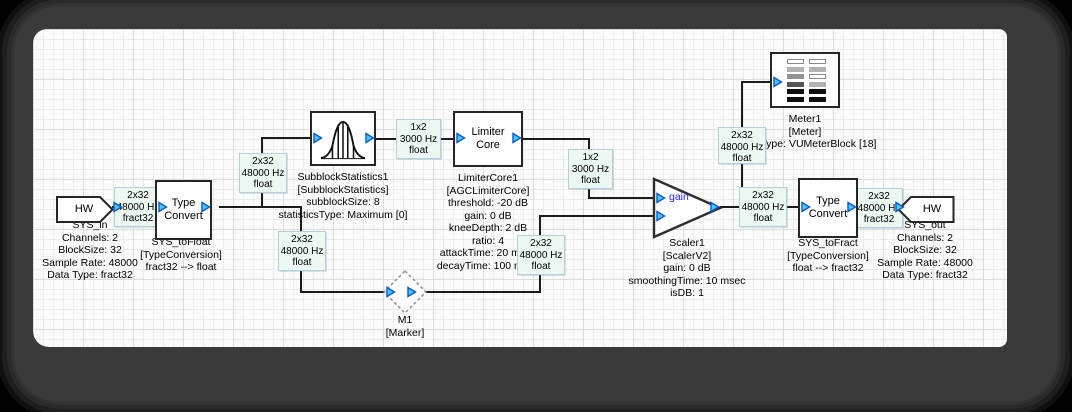  I want to click on wire-label-meter-wire: 2x32 48000 Hz float, so click(742, 145).